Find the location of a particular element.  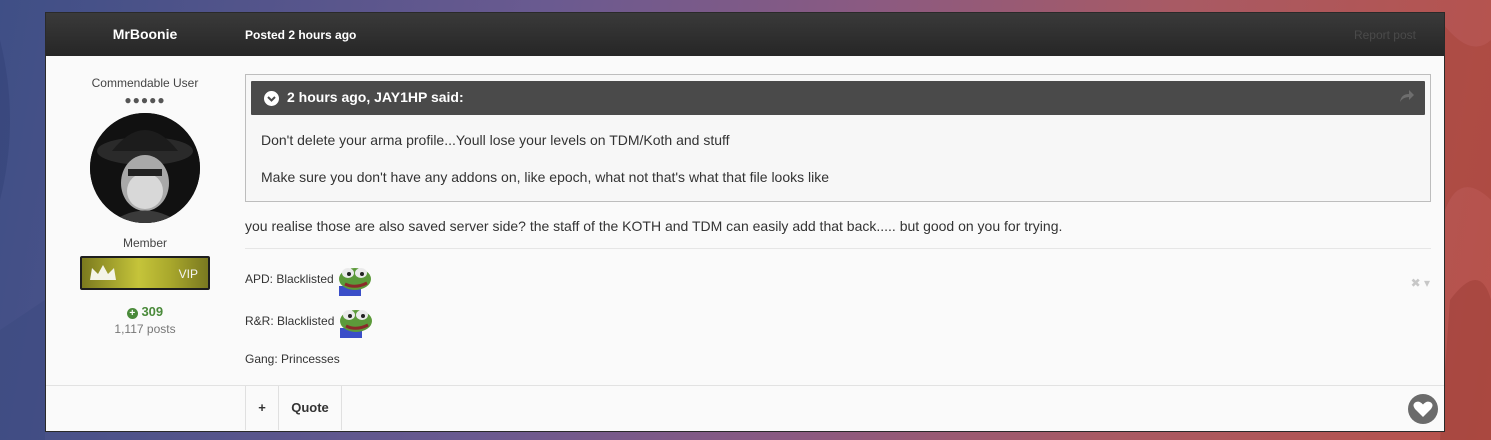

posted-time: Posted 2 hours ago is located at coordinates (301, 35).